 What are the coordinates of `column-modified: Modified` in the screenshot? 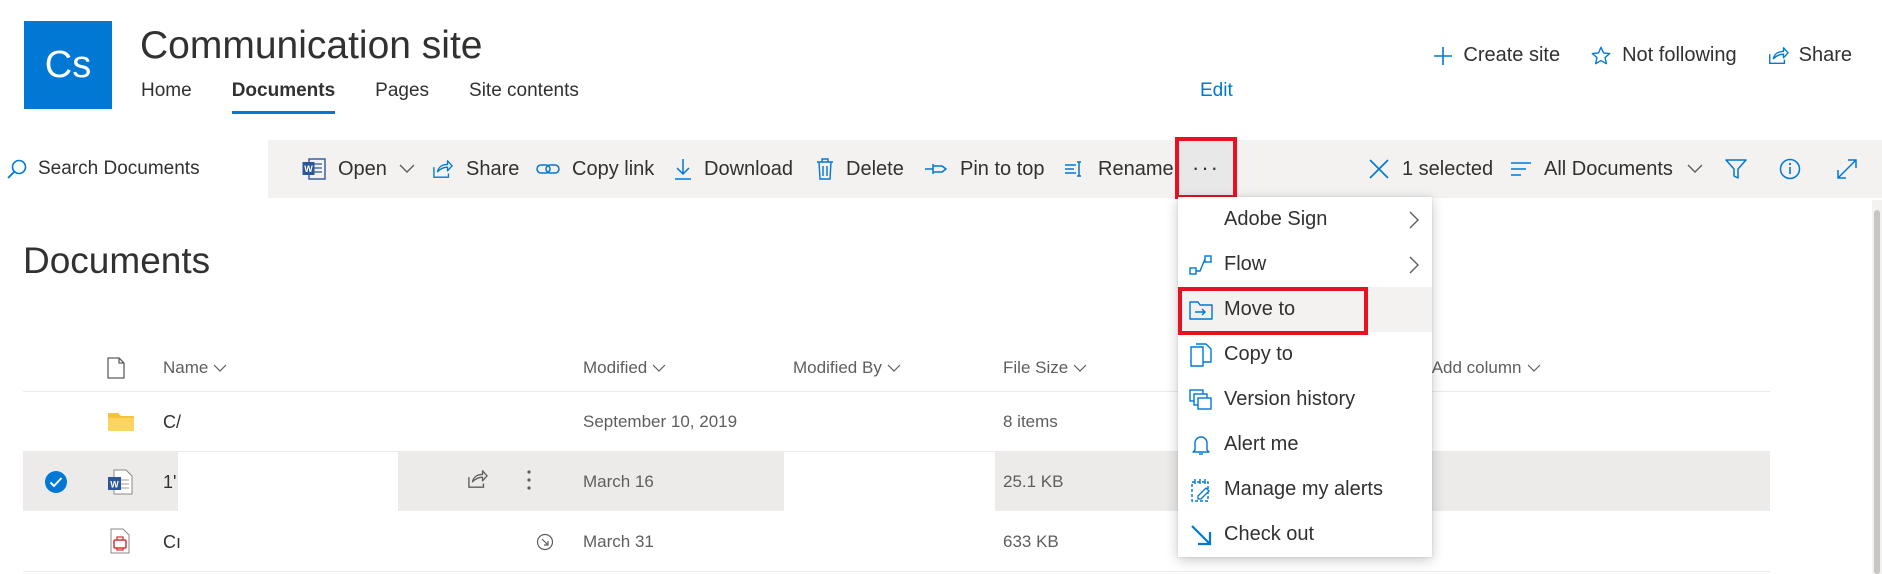 It's located at (624, 368).